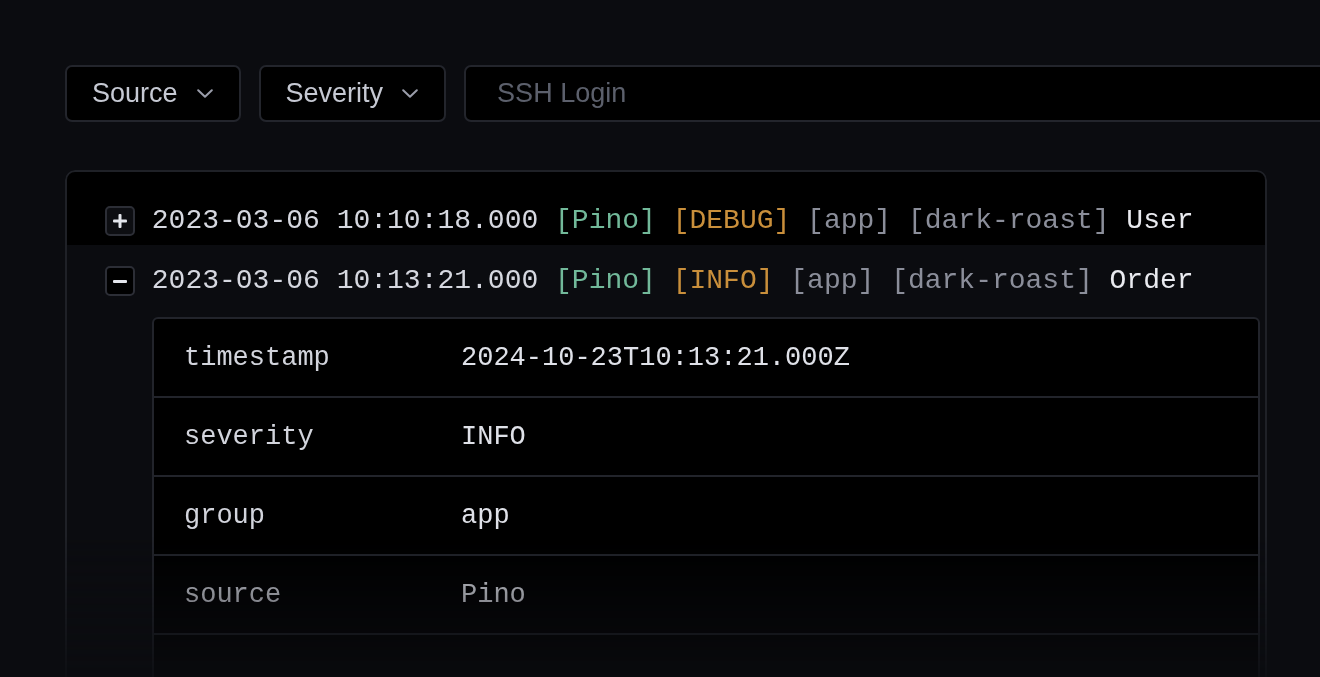 Image resolution: width=1320 pixels, height=677 pixels. What do you see at coordinates (656, 357) in the screenshot?
I see `field-value: 2024-10-23T10:13:21.000Z` at bounding box center [656, 357].